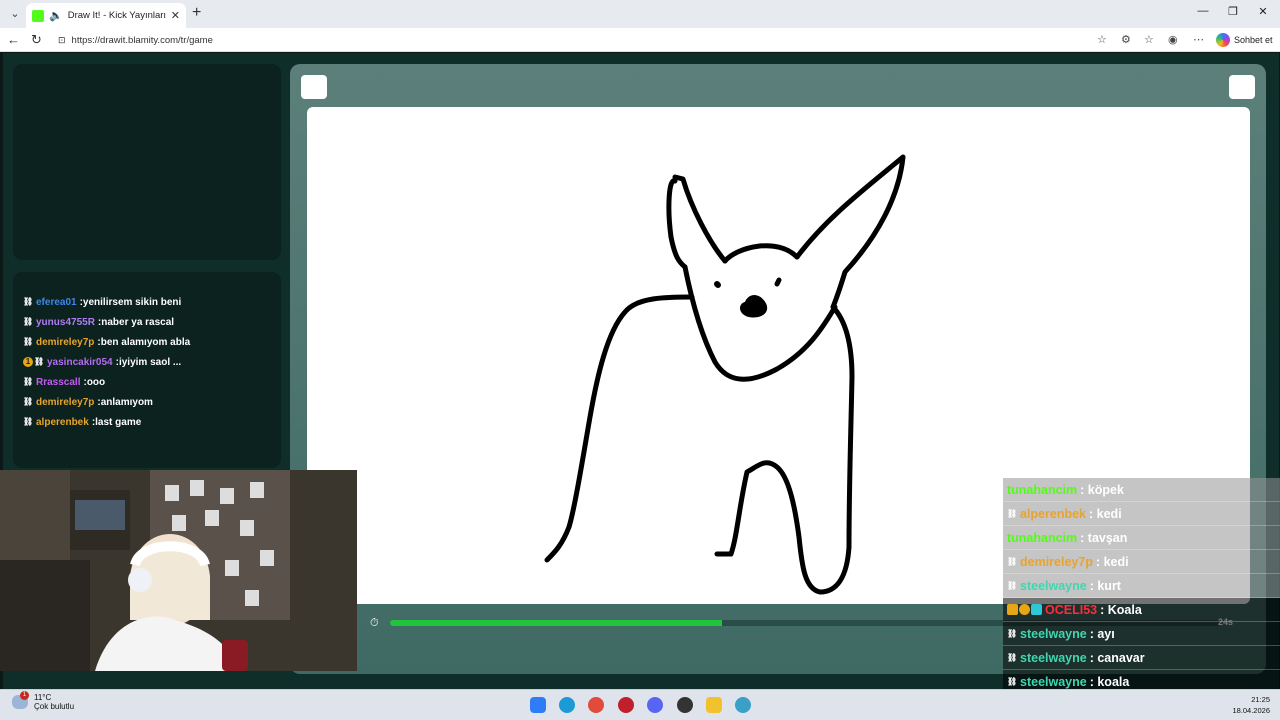  Describe the element at coordinates (36, 40) in the screenshot. I see `refresh-icon: ↻` at that location.